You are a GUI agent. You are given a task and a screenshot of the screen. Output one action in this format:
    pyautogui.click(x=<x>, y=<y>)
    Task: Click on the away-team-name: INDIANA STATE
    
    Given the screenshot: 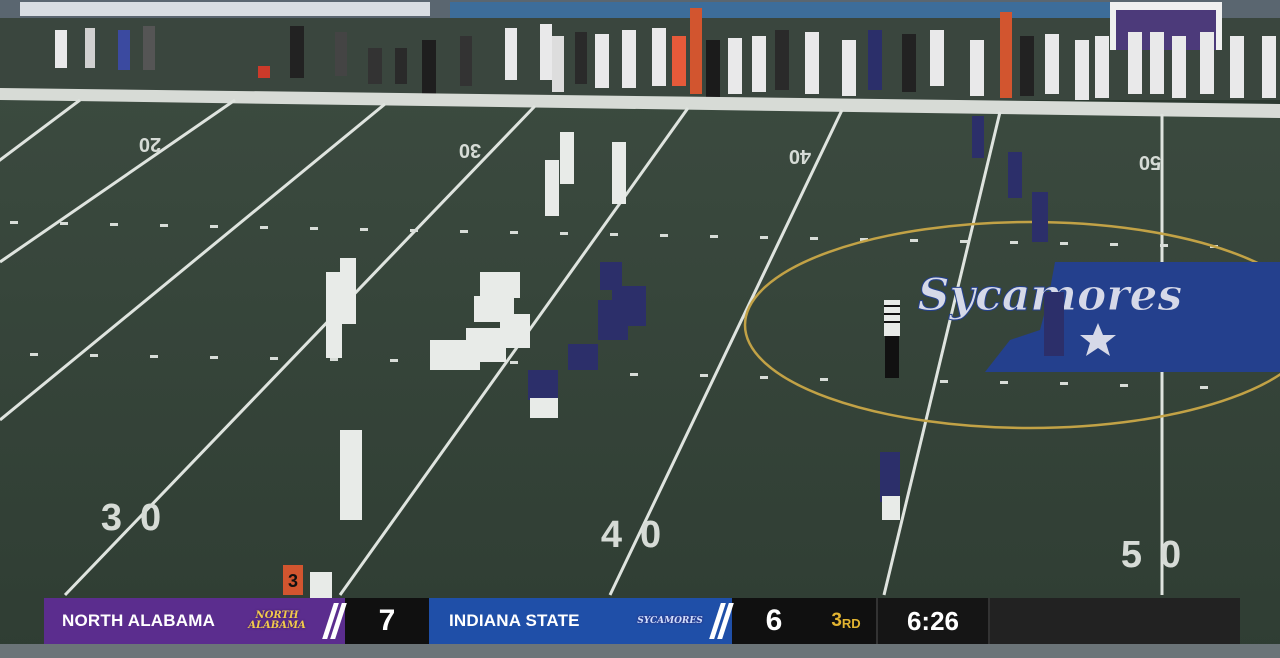 What is the action you would take?
    pyautogui.click(x=514, y=620)
    